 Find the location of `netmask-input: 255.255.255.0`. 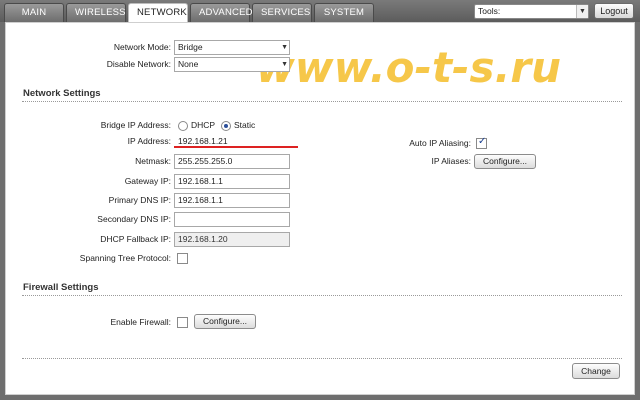

netmask-input: 255.255.255.0 is located at coordinates (232, 161).